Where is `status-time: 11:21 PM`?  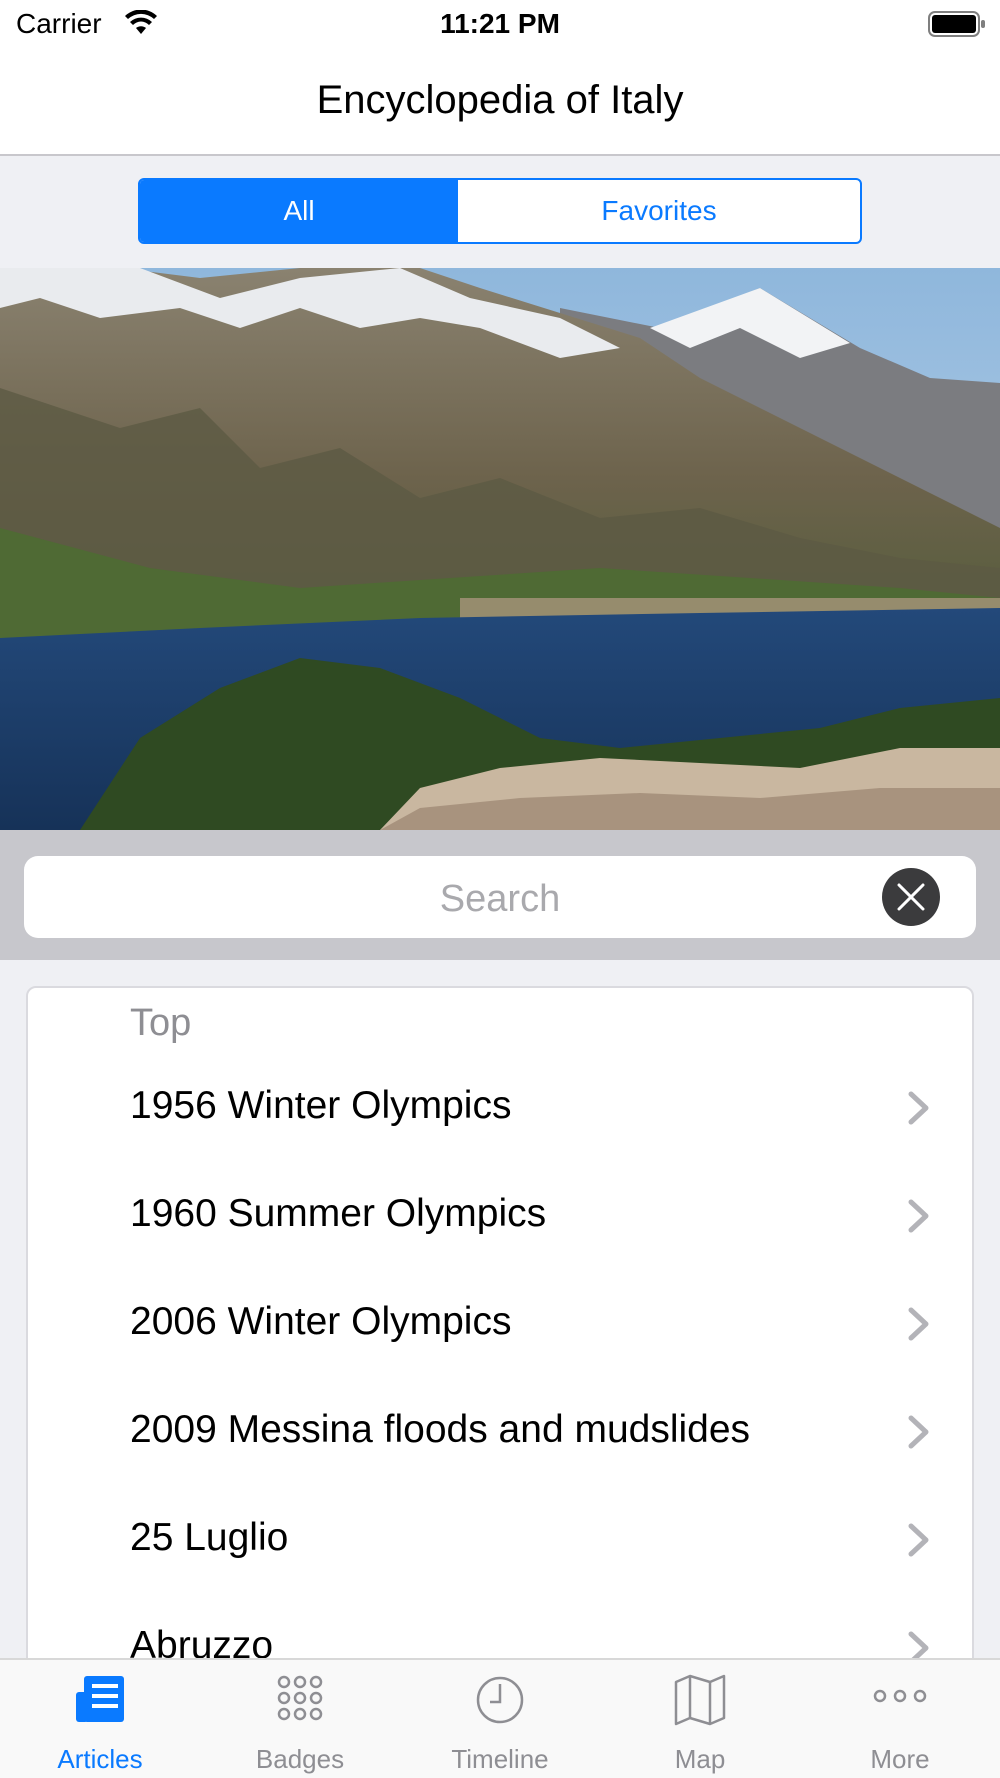
status-time: 11:21 PM is located at coordinates (500, 23).